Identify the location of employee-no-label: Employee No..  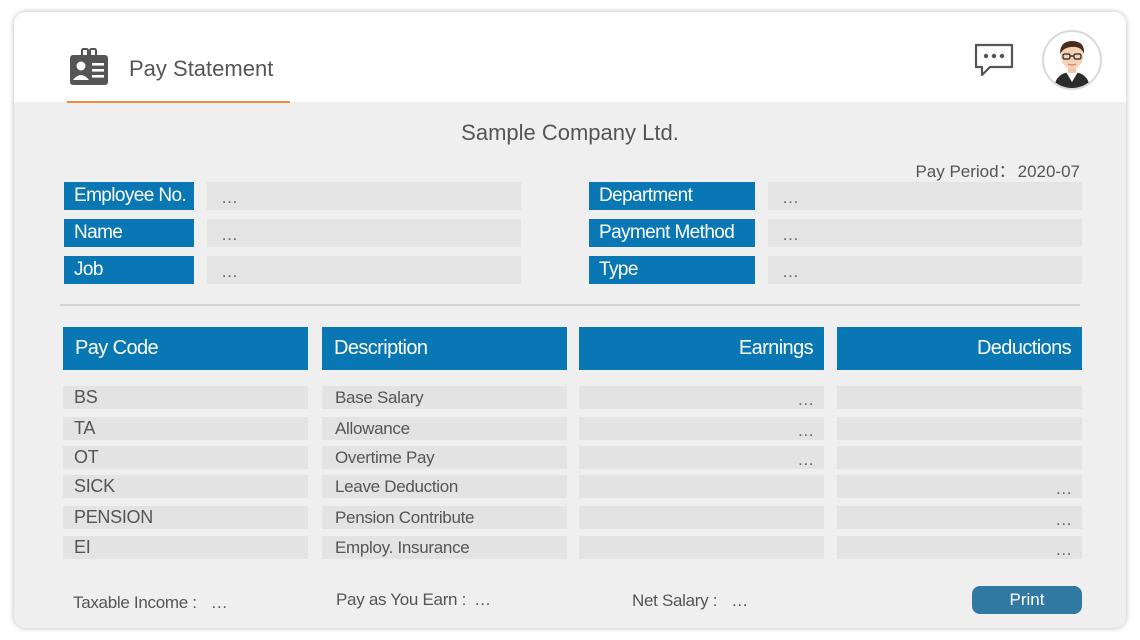
(129, 196).